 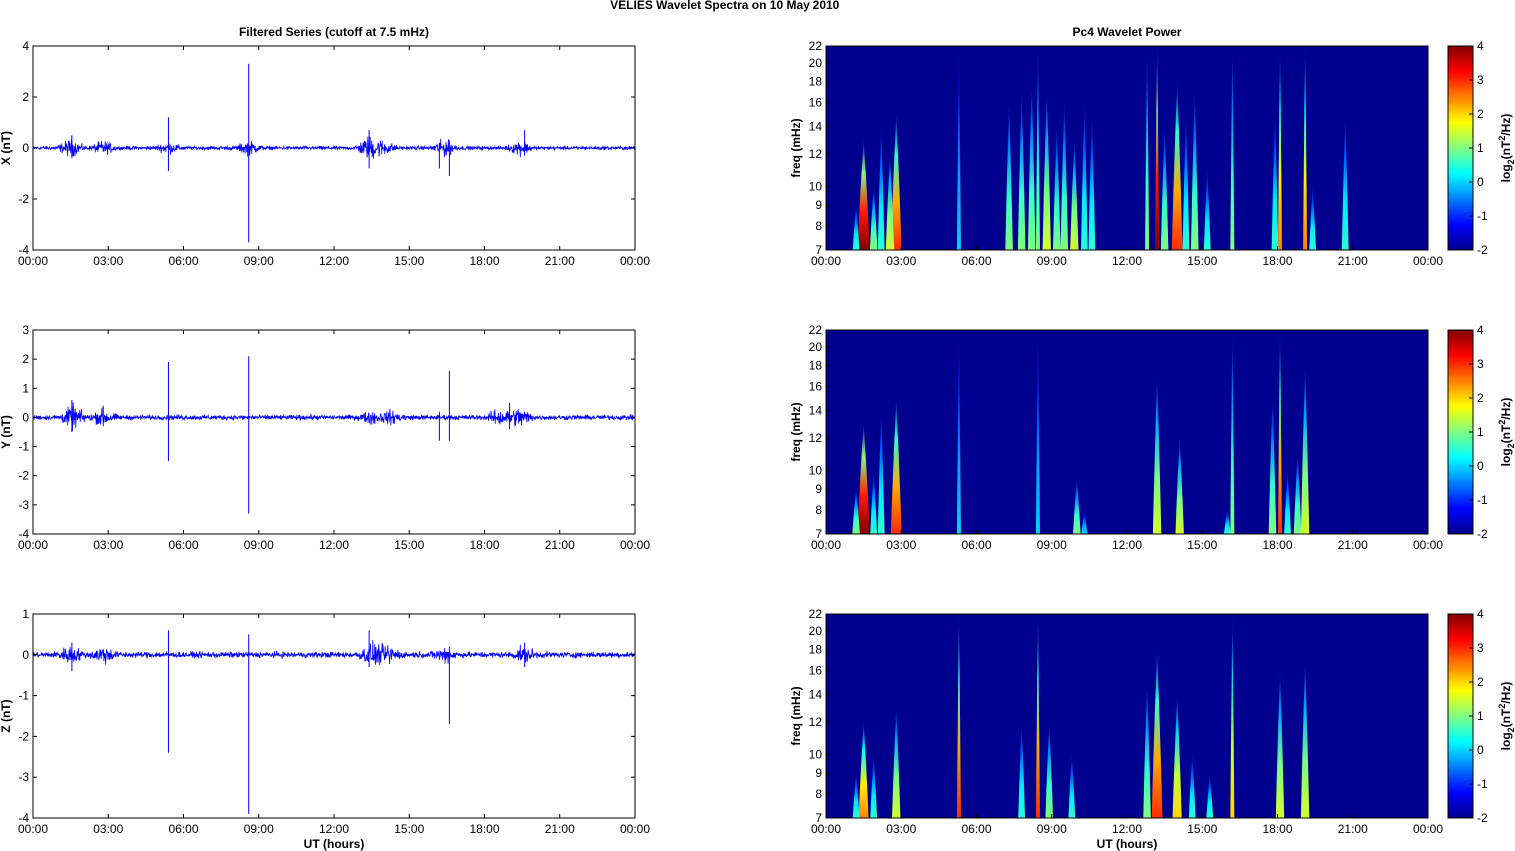 What do you see at coordinates (1127, 844) in the screenshot?
I see `x-axis-label-right: UT (hours)` at bounding box center [1127, 844].